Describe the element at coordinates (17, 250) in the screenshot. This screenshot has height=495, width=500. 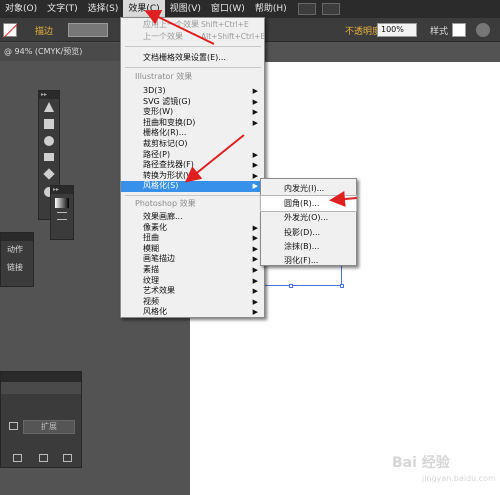
I see `actions-tab: 动作` at that location.